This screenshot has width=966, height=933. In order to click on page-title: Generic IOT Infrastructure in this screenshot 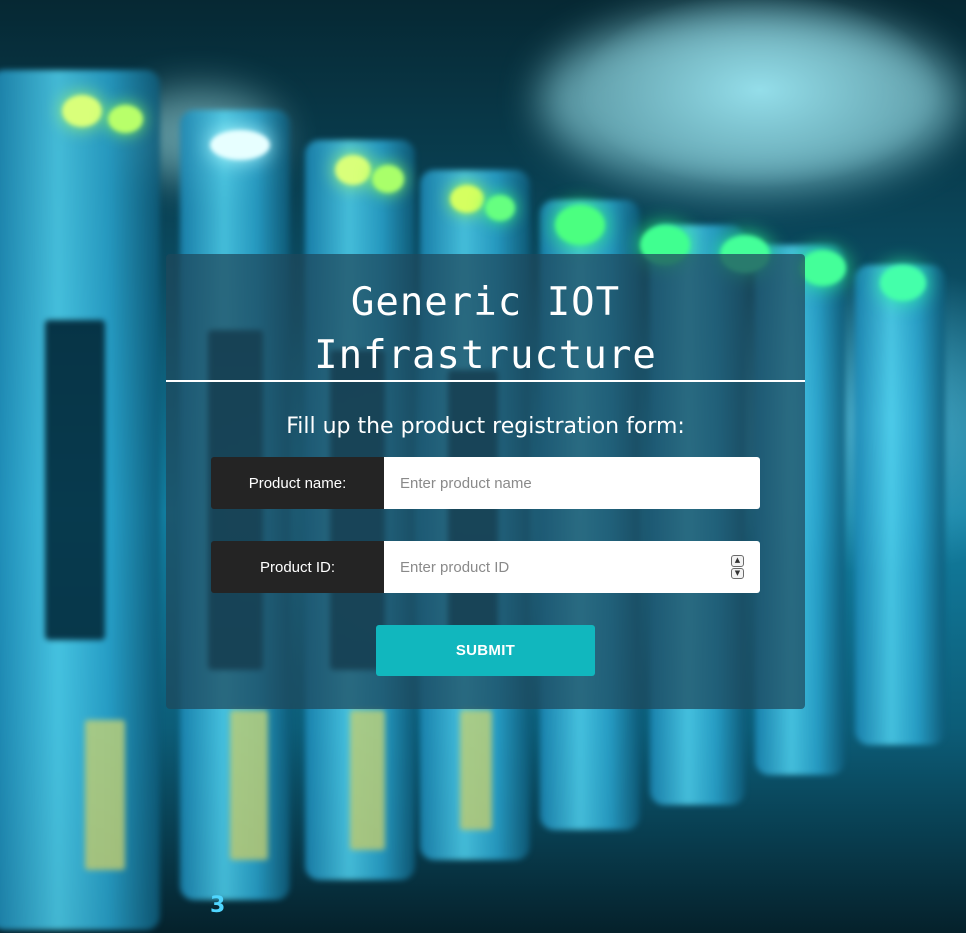, I will do `click(485, 318)`.